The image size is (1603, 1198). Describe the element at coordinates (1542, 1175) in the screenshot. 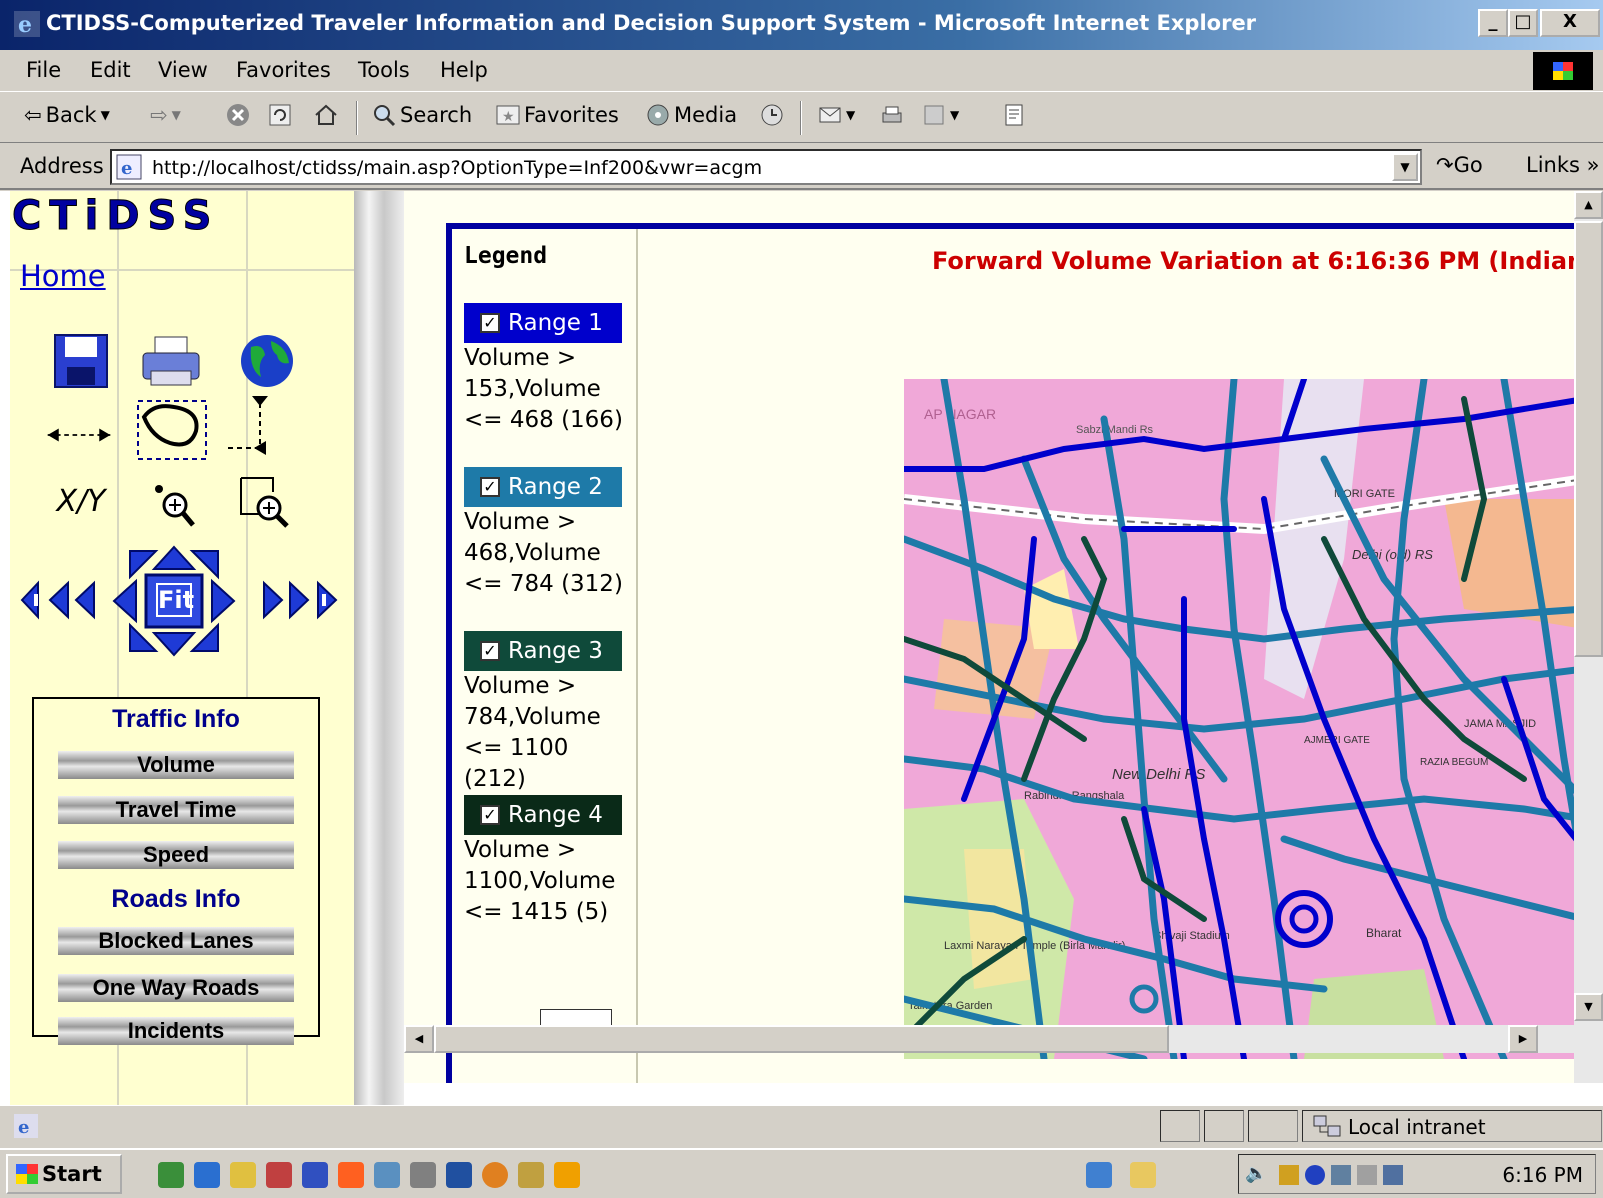

I see `clock: 6:16 PM` at that location.